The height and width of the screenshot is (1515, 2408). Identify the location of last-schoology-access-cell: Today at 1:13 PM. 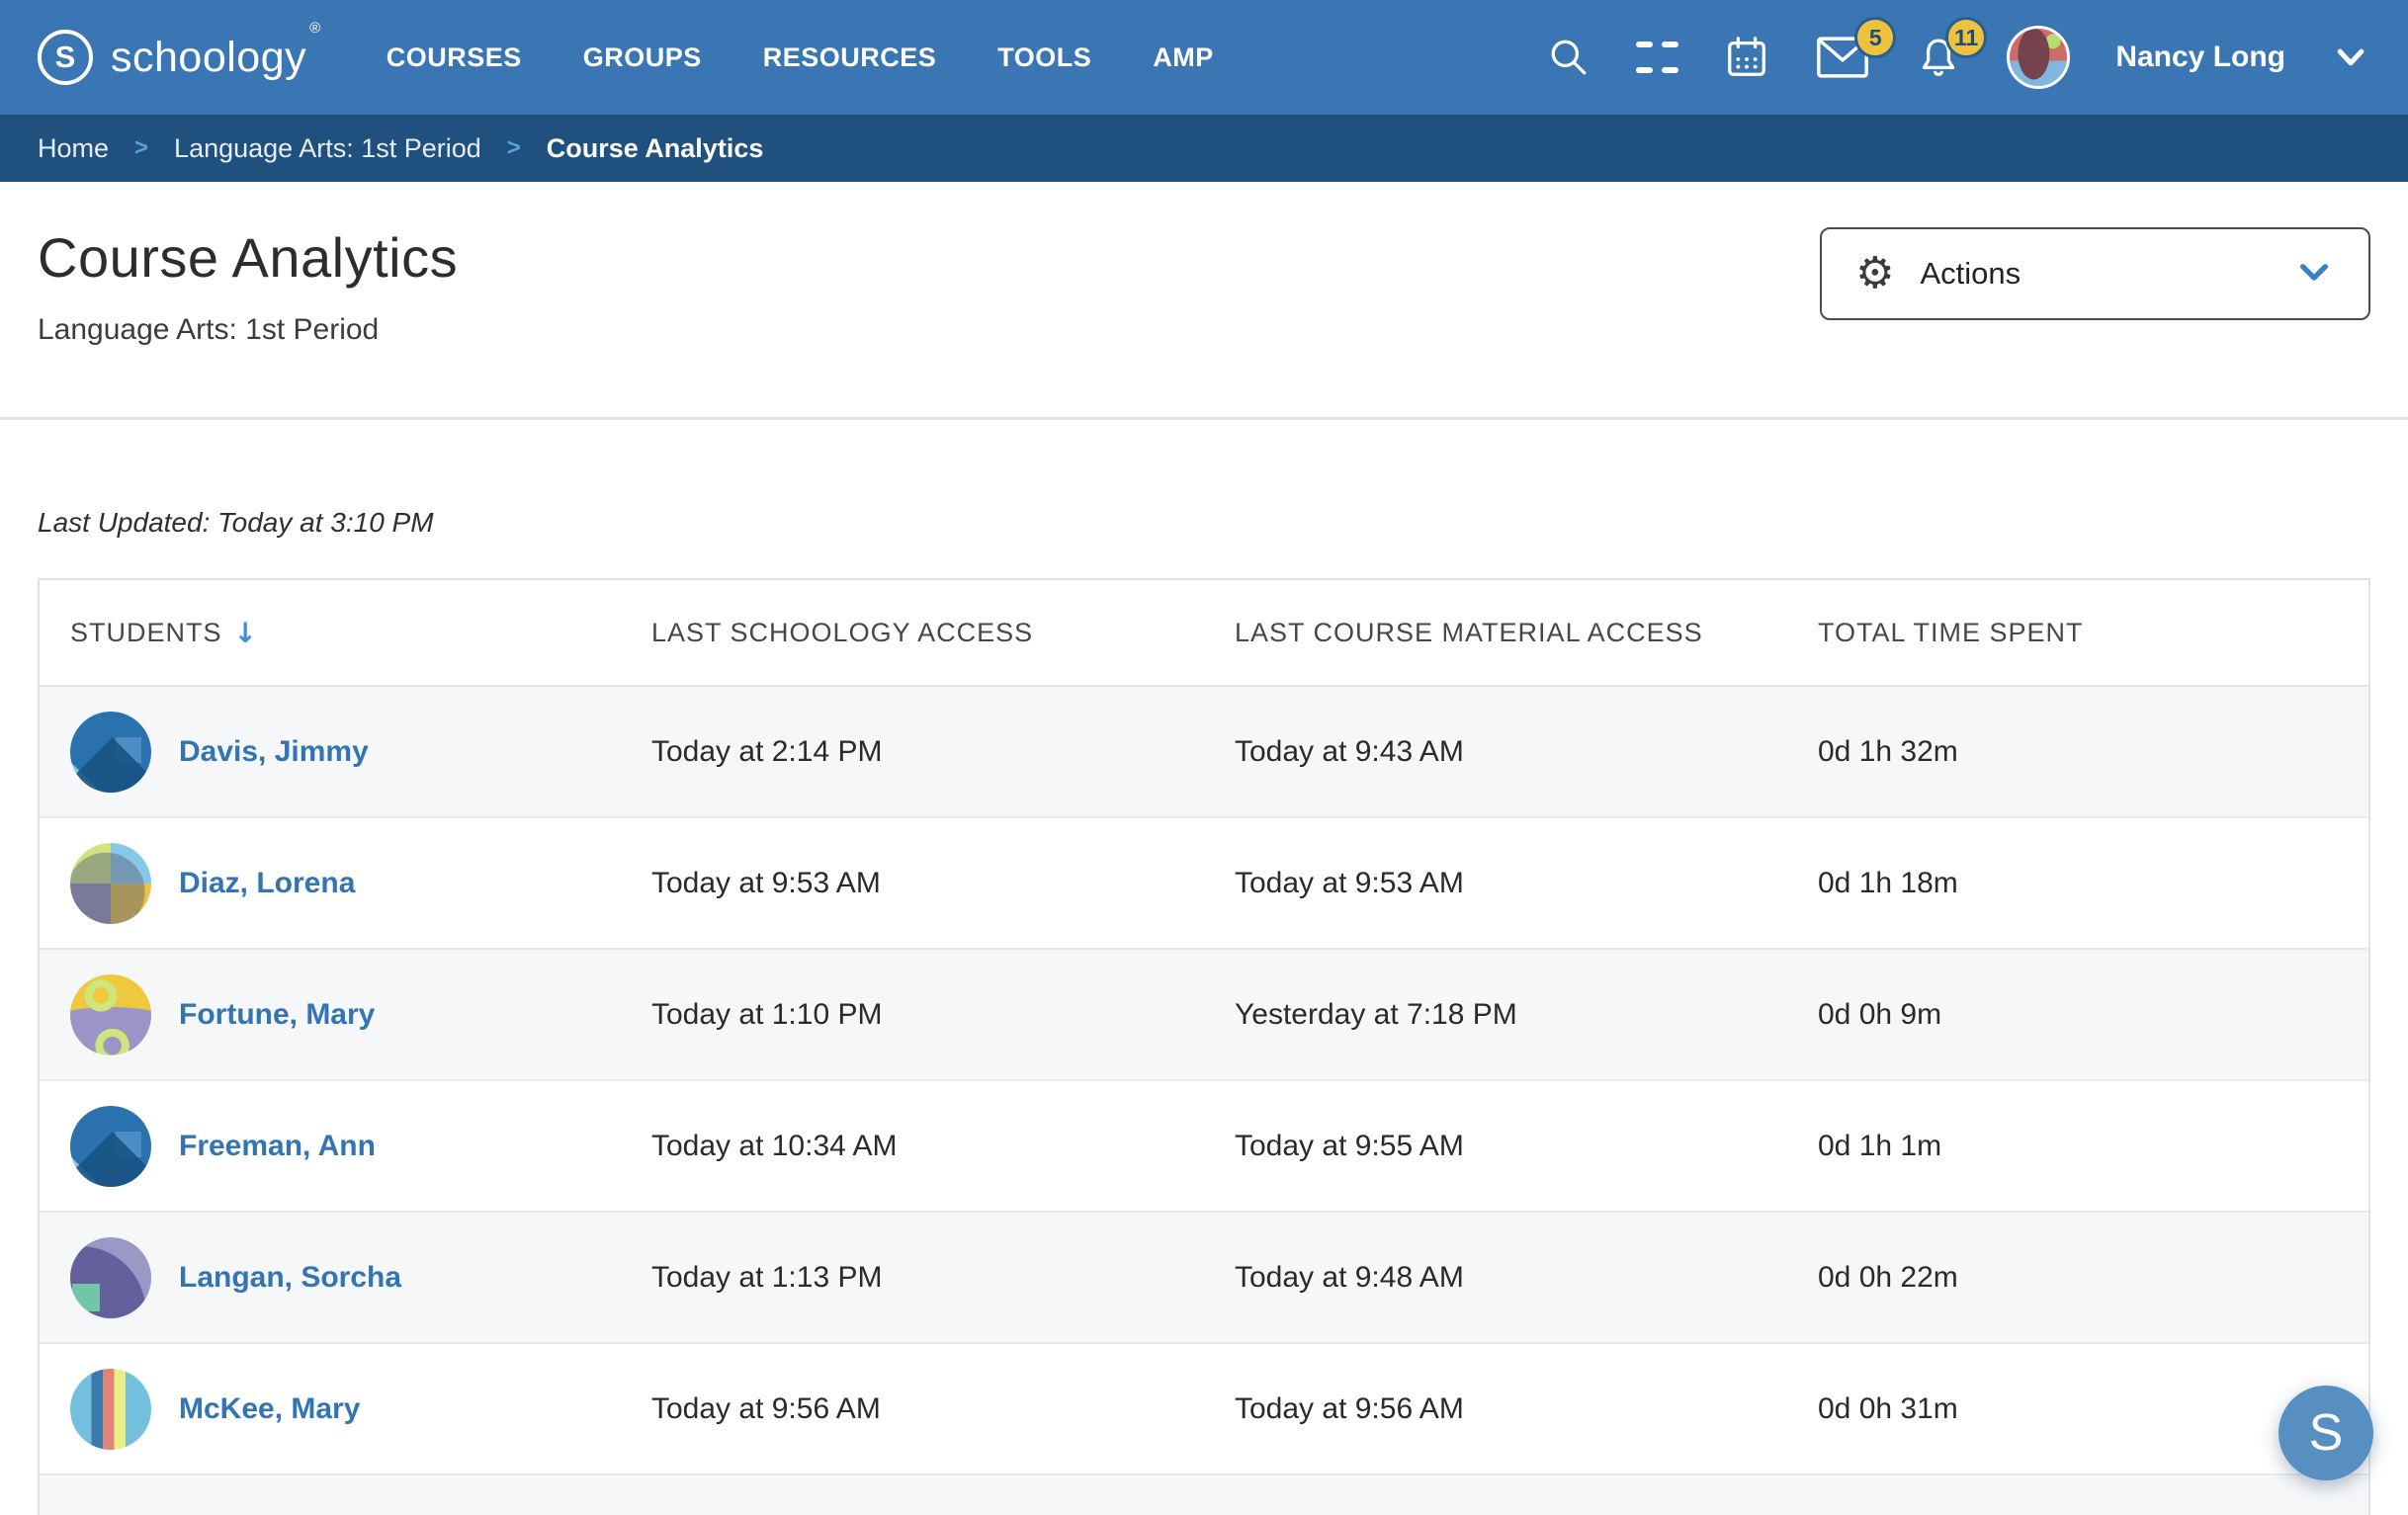
(767, 1277).